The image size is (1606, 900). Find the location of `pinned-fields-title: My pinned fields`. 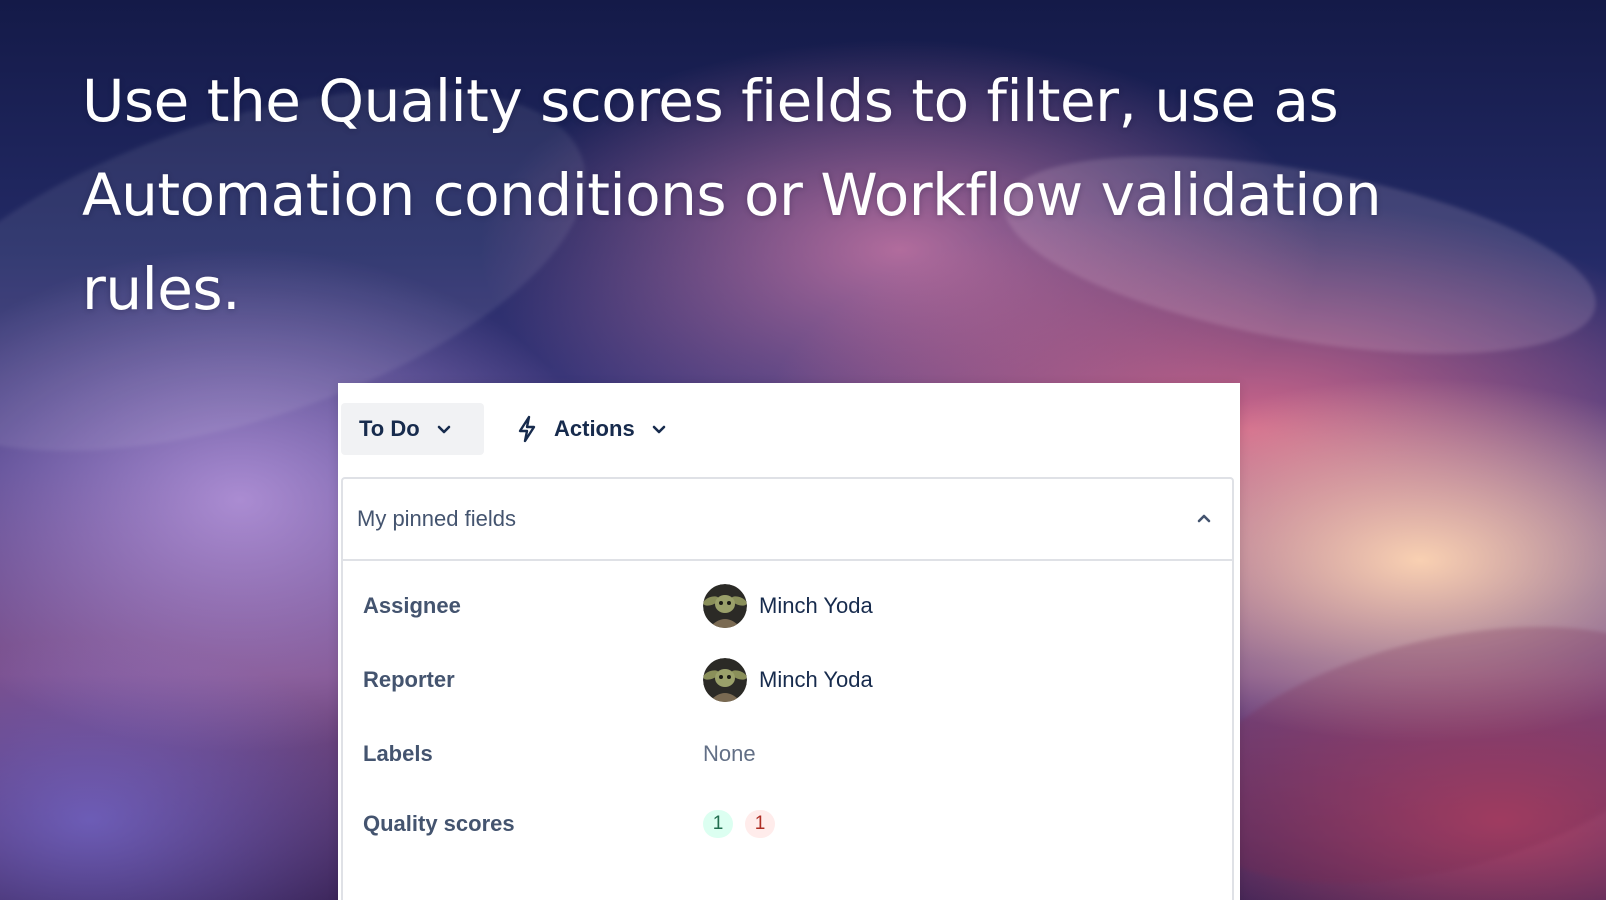

pinned-fields-title: My pinned fields is located at coordinates (436, 518).